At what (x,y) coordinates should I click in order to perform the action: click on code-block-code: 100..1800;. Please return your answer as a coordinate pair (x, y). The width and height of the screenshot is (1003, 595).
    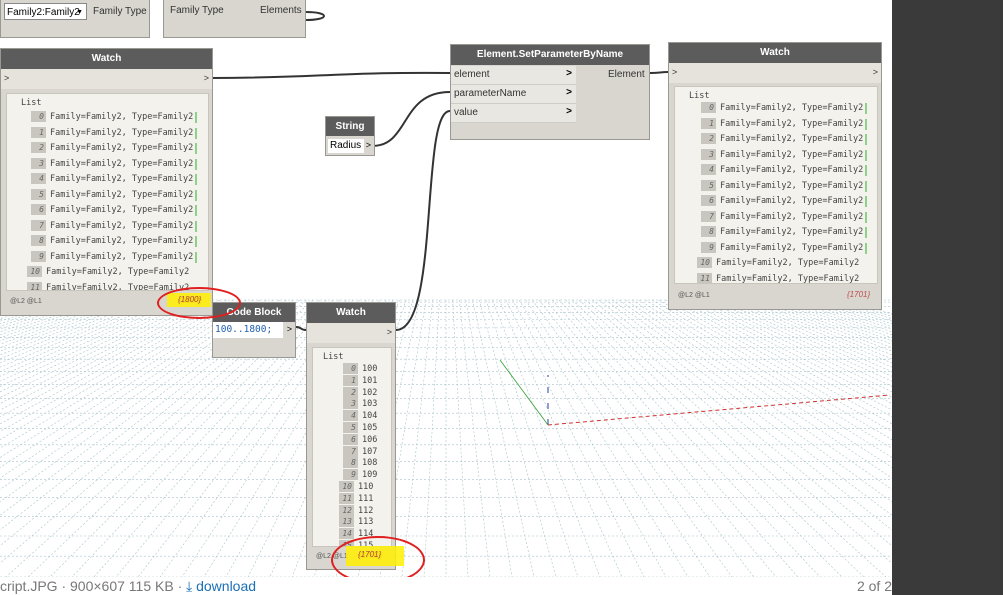
    Looking at the image, I should click on (244, 329).